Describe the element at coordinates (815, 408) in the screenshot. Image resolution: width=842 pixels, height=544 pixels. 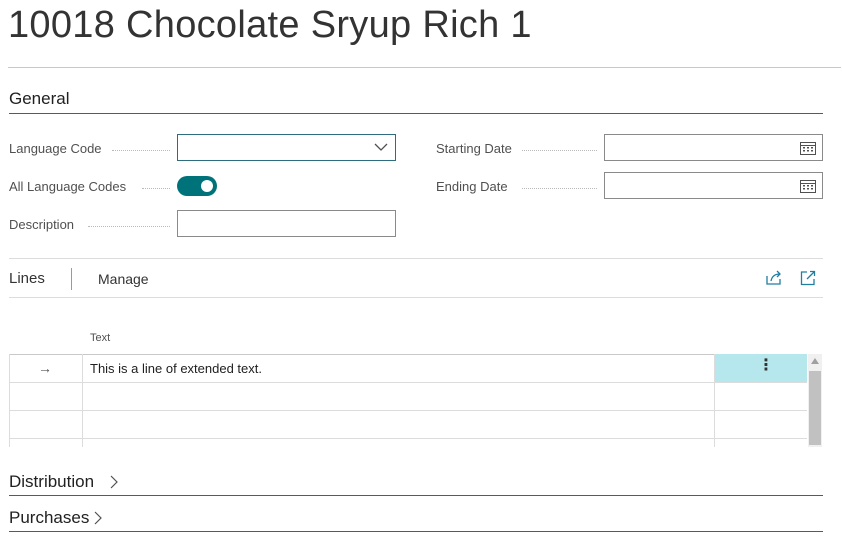
I see `scrollbar-thumb` at that location.